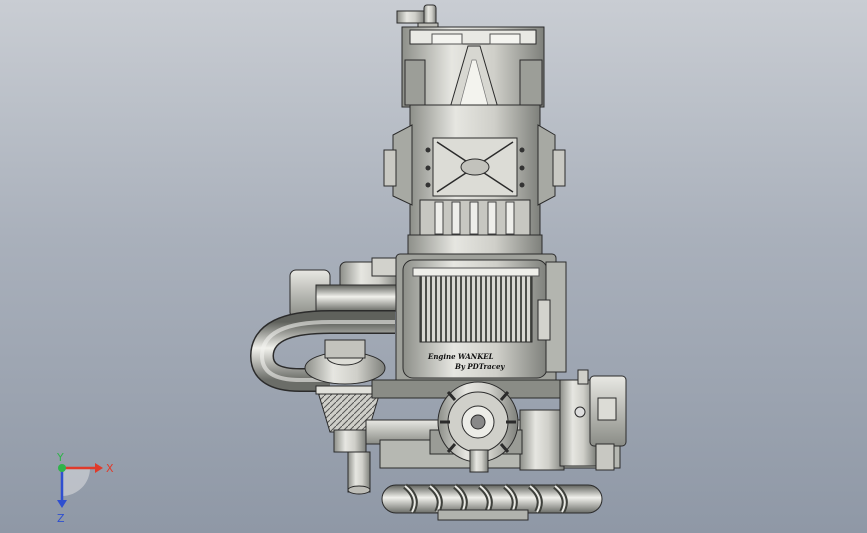 The image size is (867, 533). What do you see at coordinates (492, 502) in the screenshot?
I see `spiral-roller` at bounding box center [492, 502].